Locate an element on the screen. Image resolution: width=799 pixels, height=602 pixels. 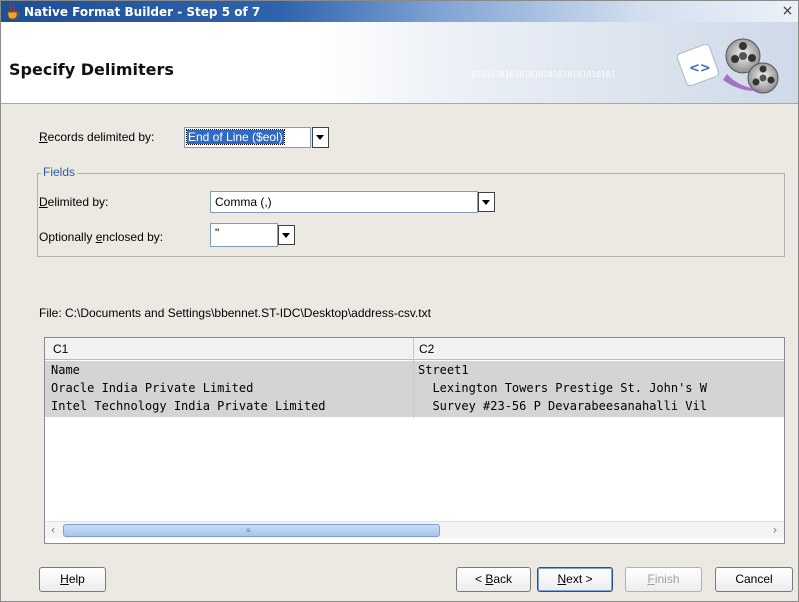
close-icon: × is located at coordinates (787, 11).